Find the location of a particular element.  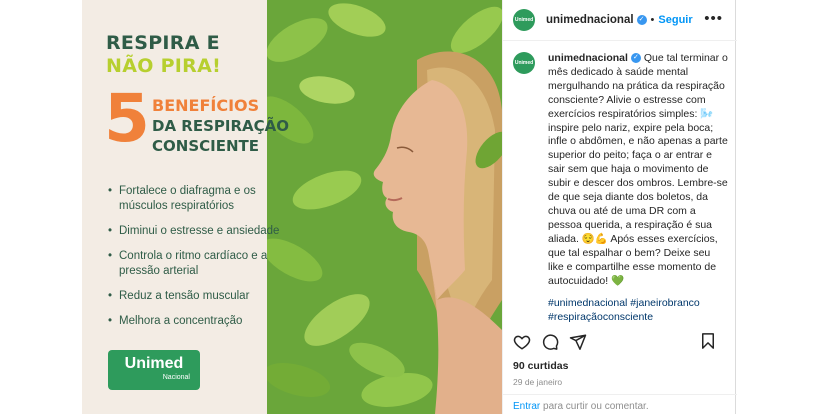

logo-sub: Nacional is located at coordinates (176, 377).